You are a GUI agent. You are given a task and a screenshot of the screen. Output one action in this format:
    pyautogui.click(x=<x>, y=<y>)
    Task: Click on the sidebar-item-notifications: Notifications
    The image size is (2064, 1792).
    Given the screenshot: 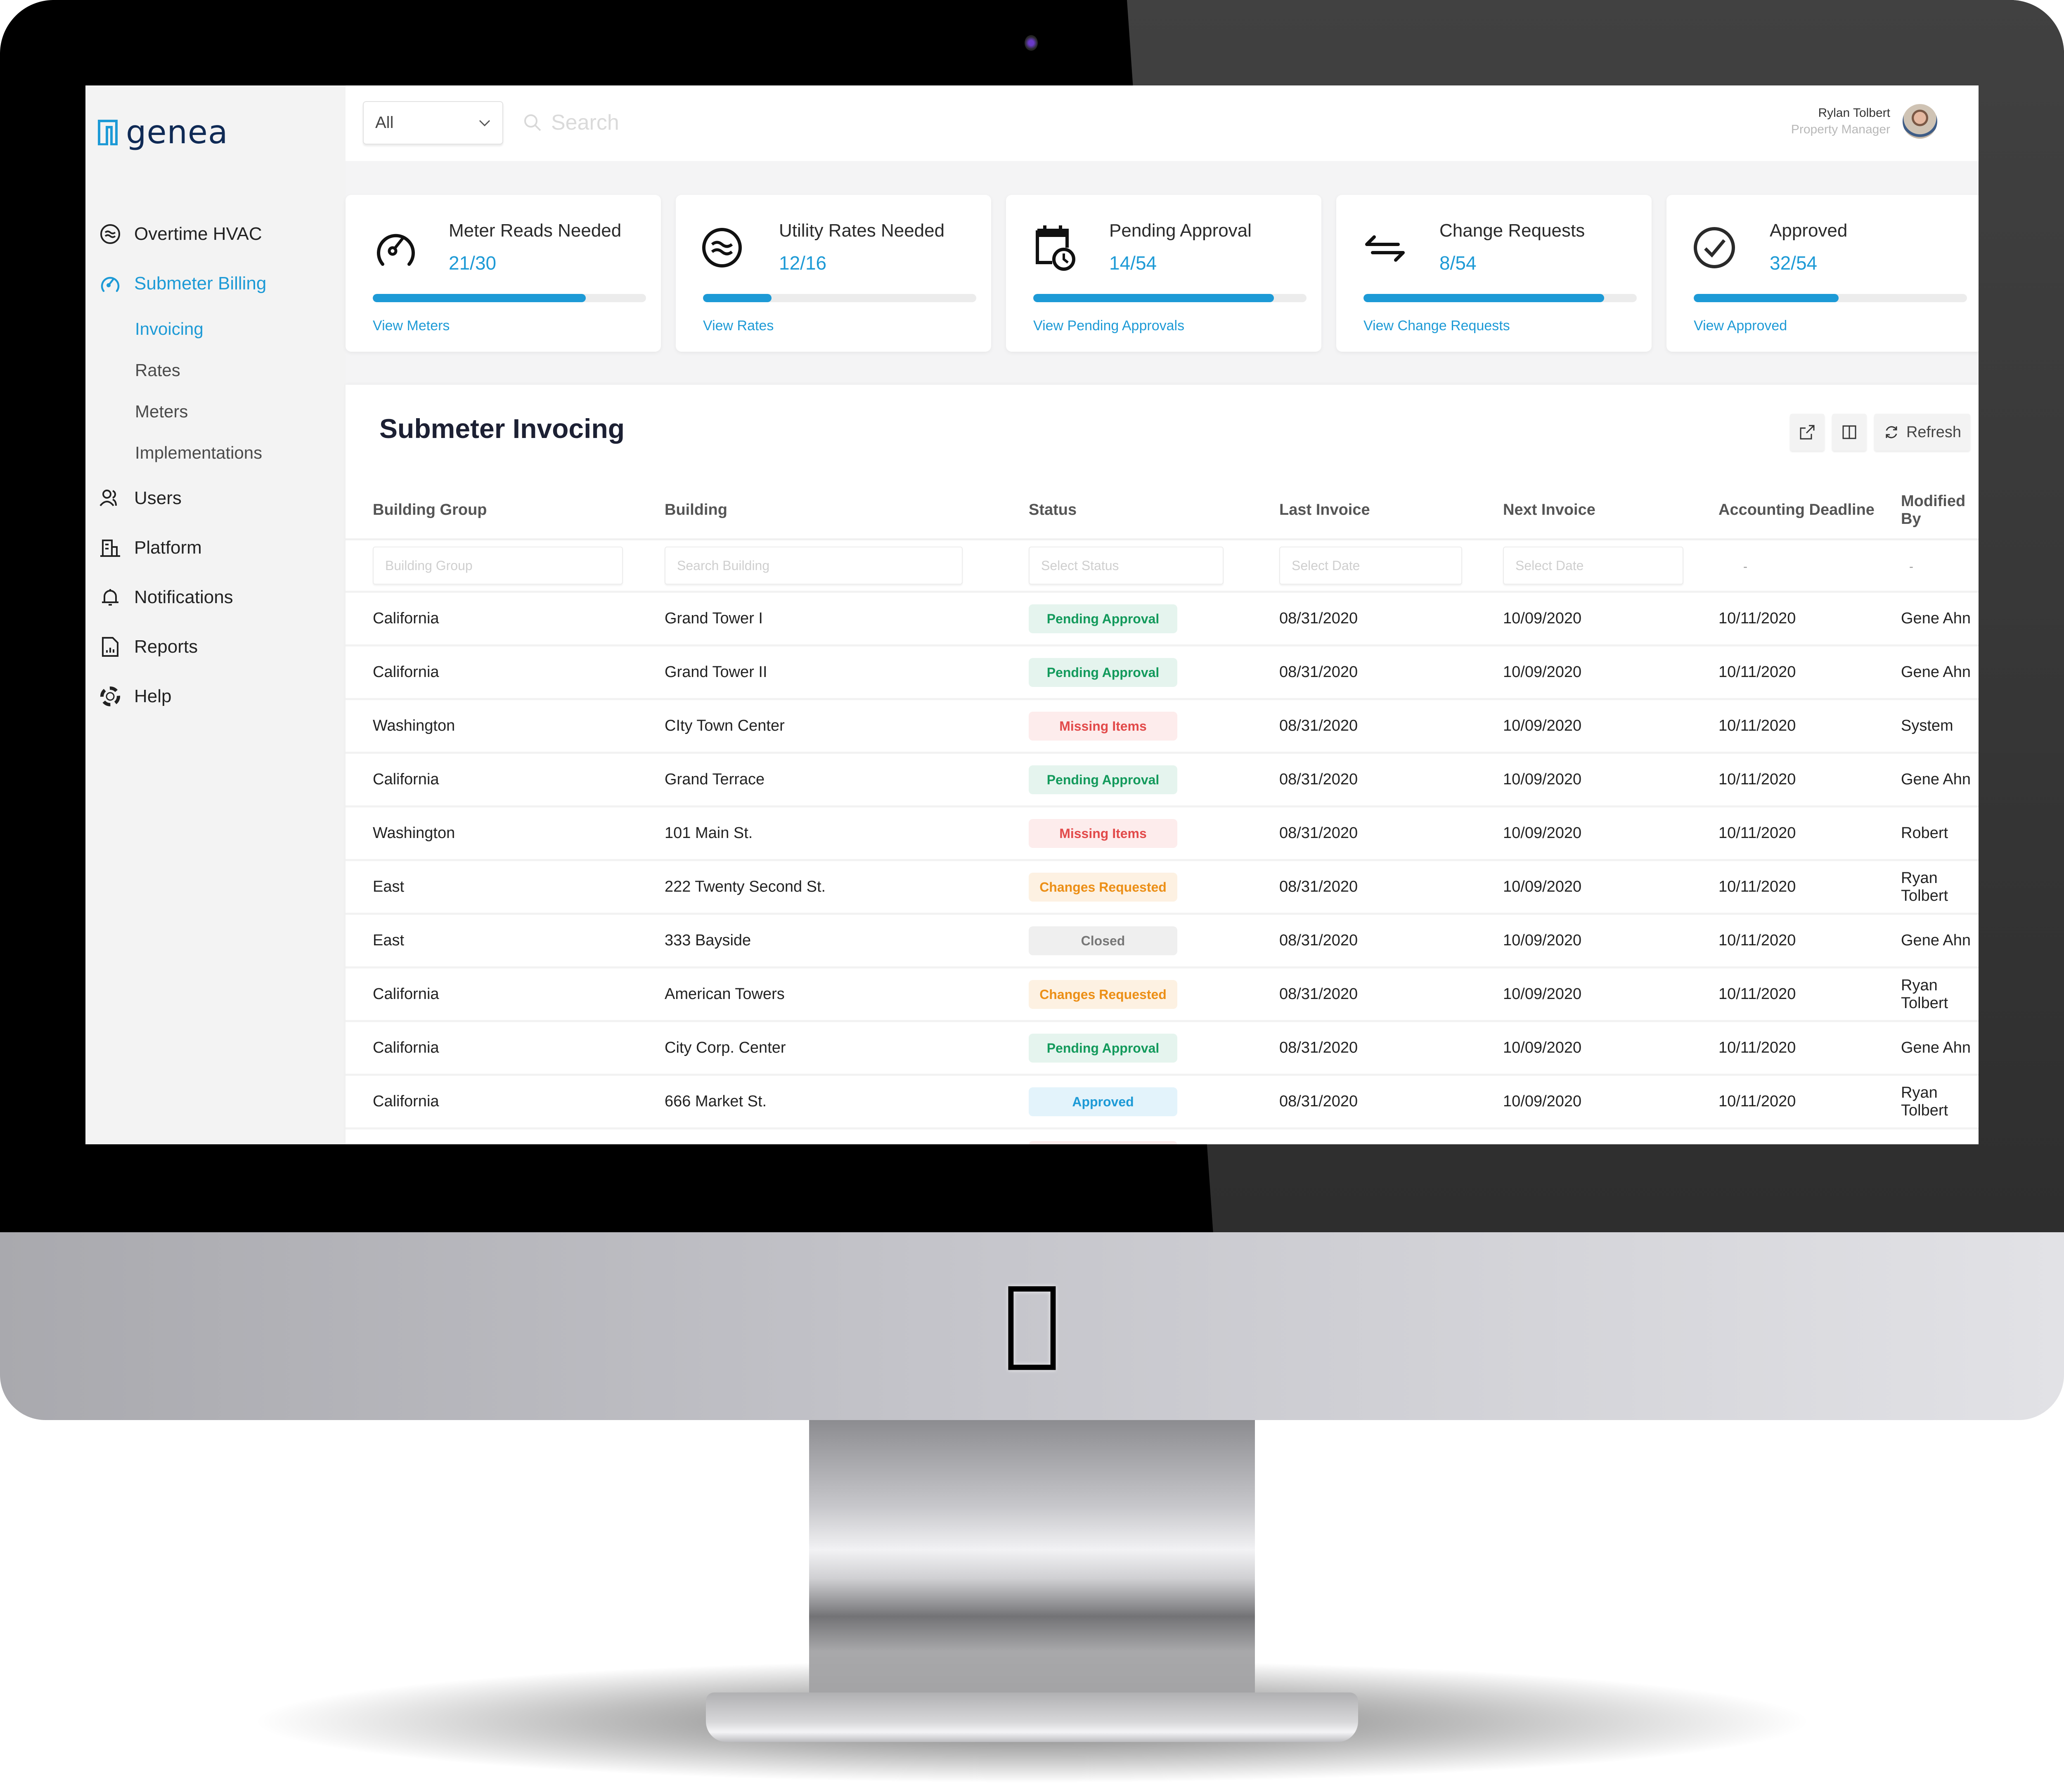 What is the action you would take?
    pyautogui.click(x=218, y=597)
    